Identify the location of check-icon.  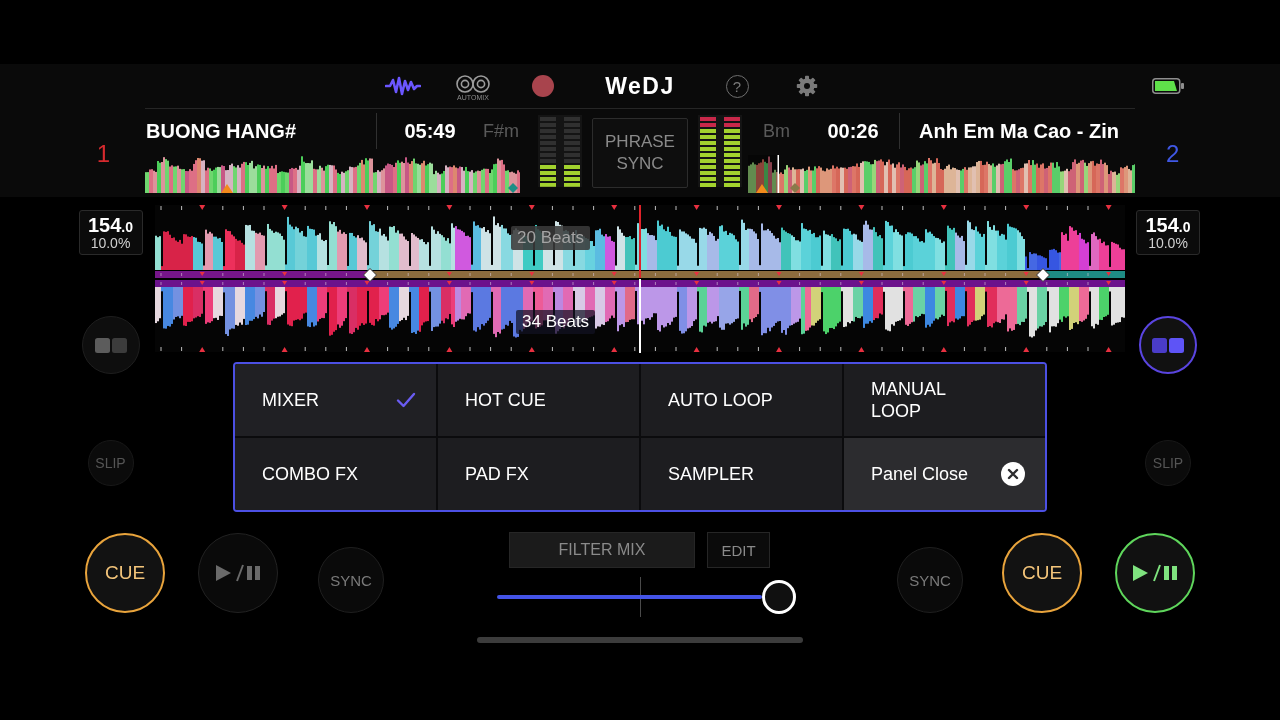
(406, 400).